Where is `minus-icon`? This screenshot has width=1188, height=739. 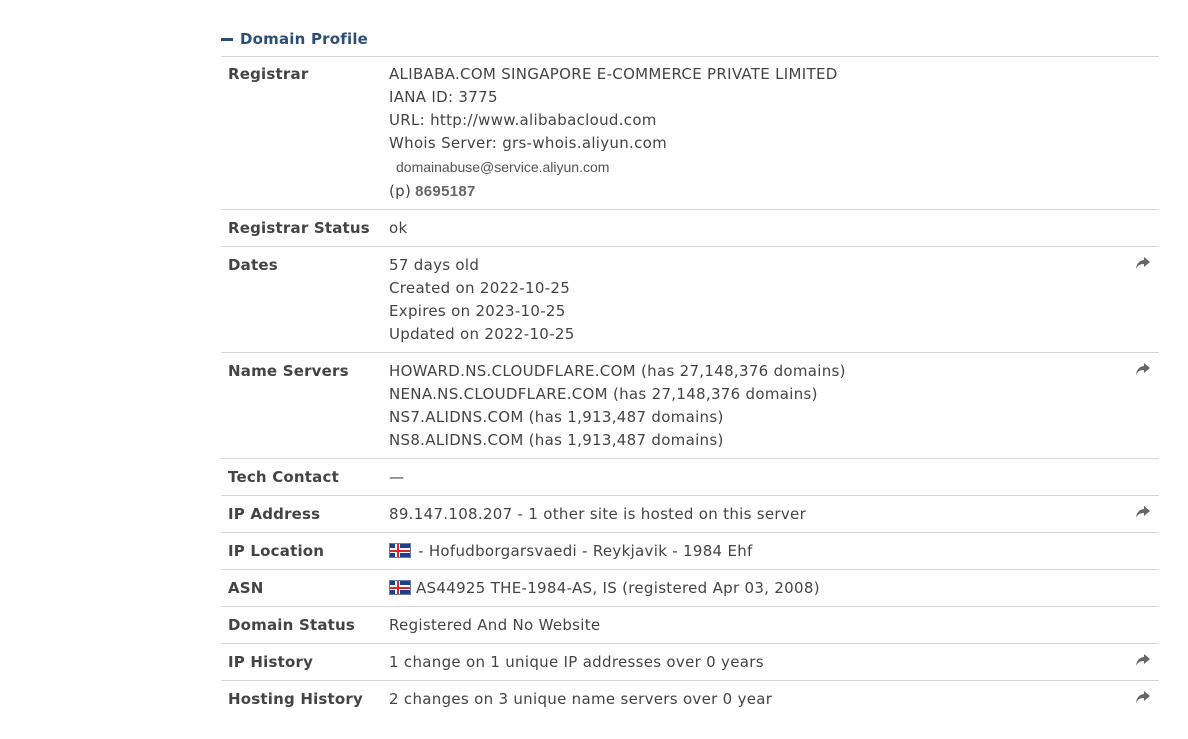
minus-icon is located at coordinates (227, 39).